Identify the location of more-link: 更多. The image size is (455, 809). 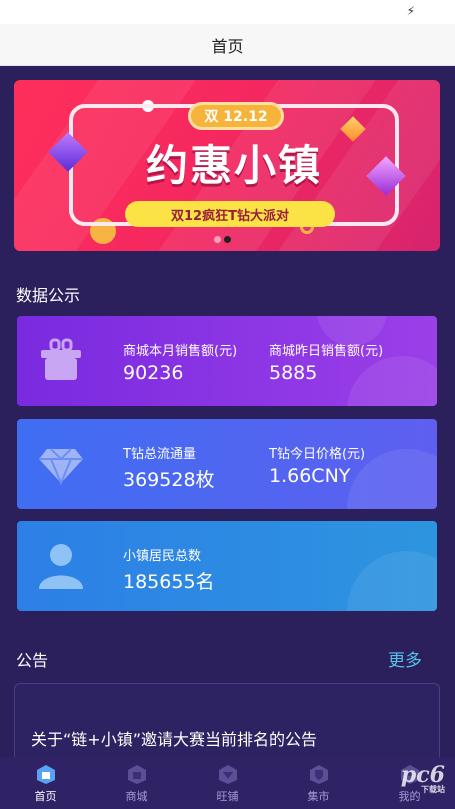
(405, 658).